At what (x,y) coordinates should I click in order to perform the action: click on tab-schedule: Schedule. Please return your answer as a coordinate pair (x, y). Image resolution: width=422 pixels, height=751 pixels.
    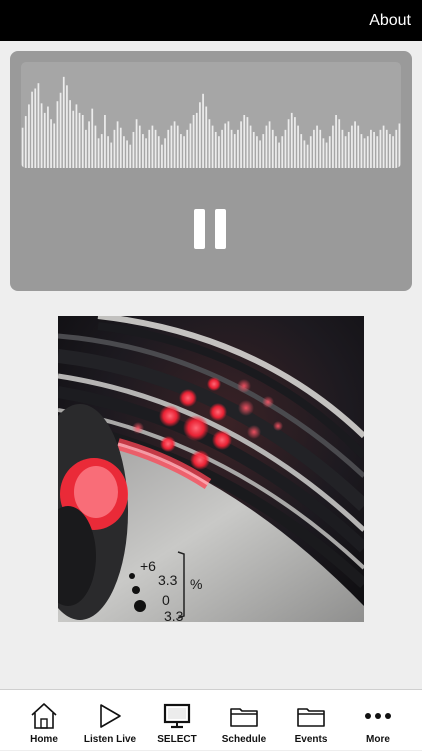
    Looking at the image, I should click on (244, 720).